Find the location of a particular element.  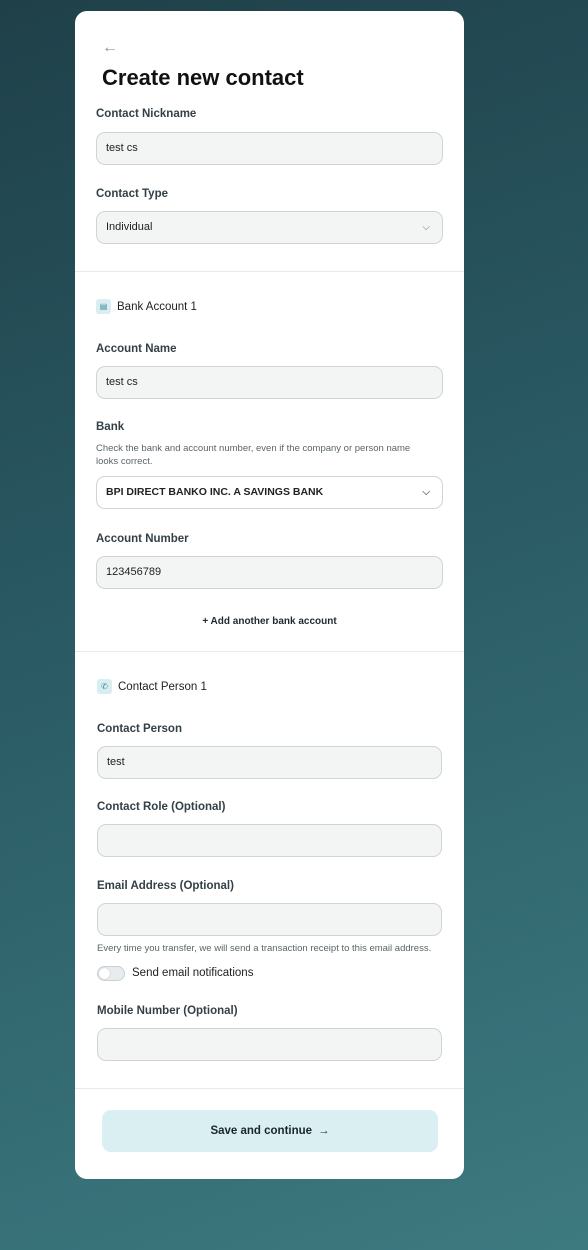

bank-select: BPI DIRECT BANKO INC. A SAVINGS BANK ⌵ is located at coordinates (269, 492).